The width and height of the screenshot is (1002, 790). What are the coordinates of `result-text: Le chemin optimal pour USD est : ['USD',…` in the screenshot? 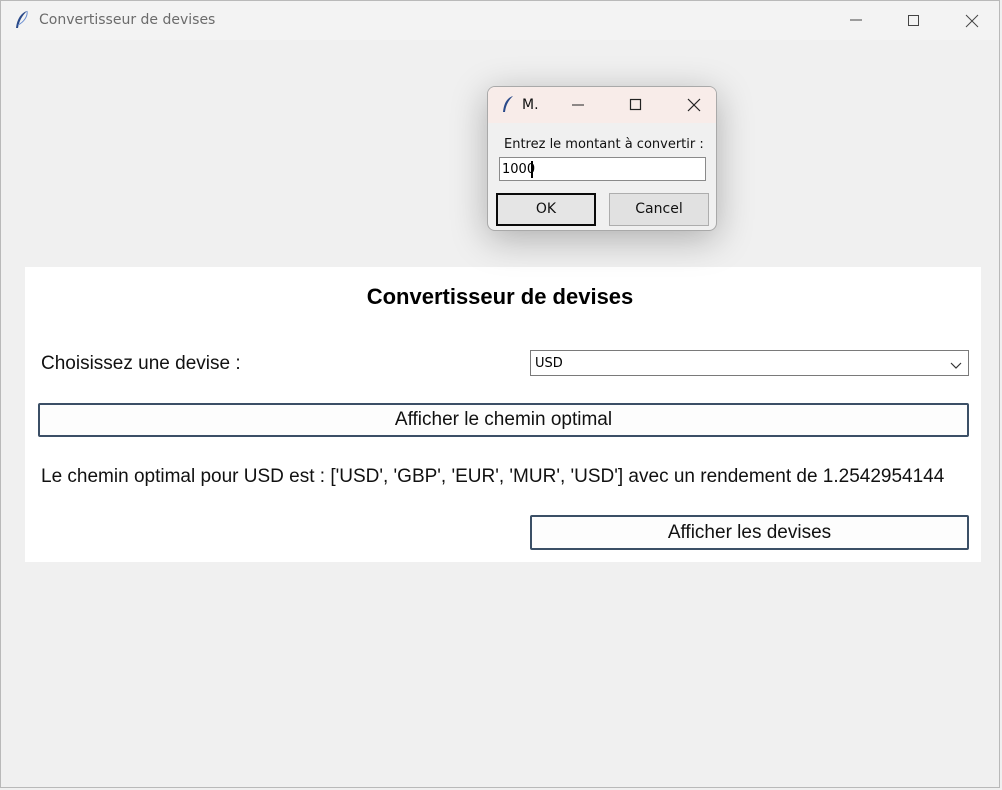 It's located at (493, 476).